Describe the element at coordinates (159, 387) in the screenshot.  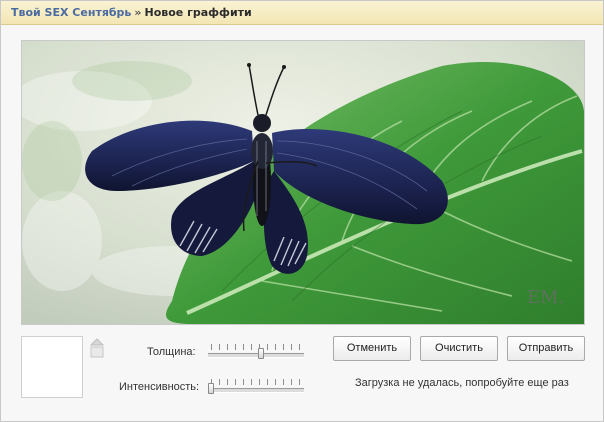
I see `intensity-label: Интенсивность:` at that location.